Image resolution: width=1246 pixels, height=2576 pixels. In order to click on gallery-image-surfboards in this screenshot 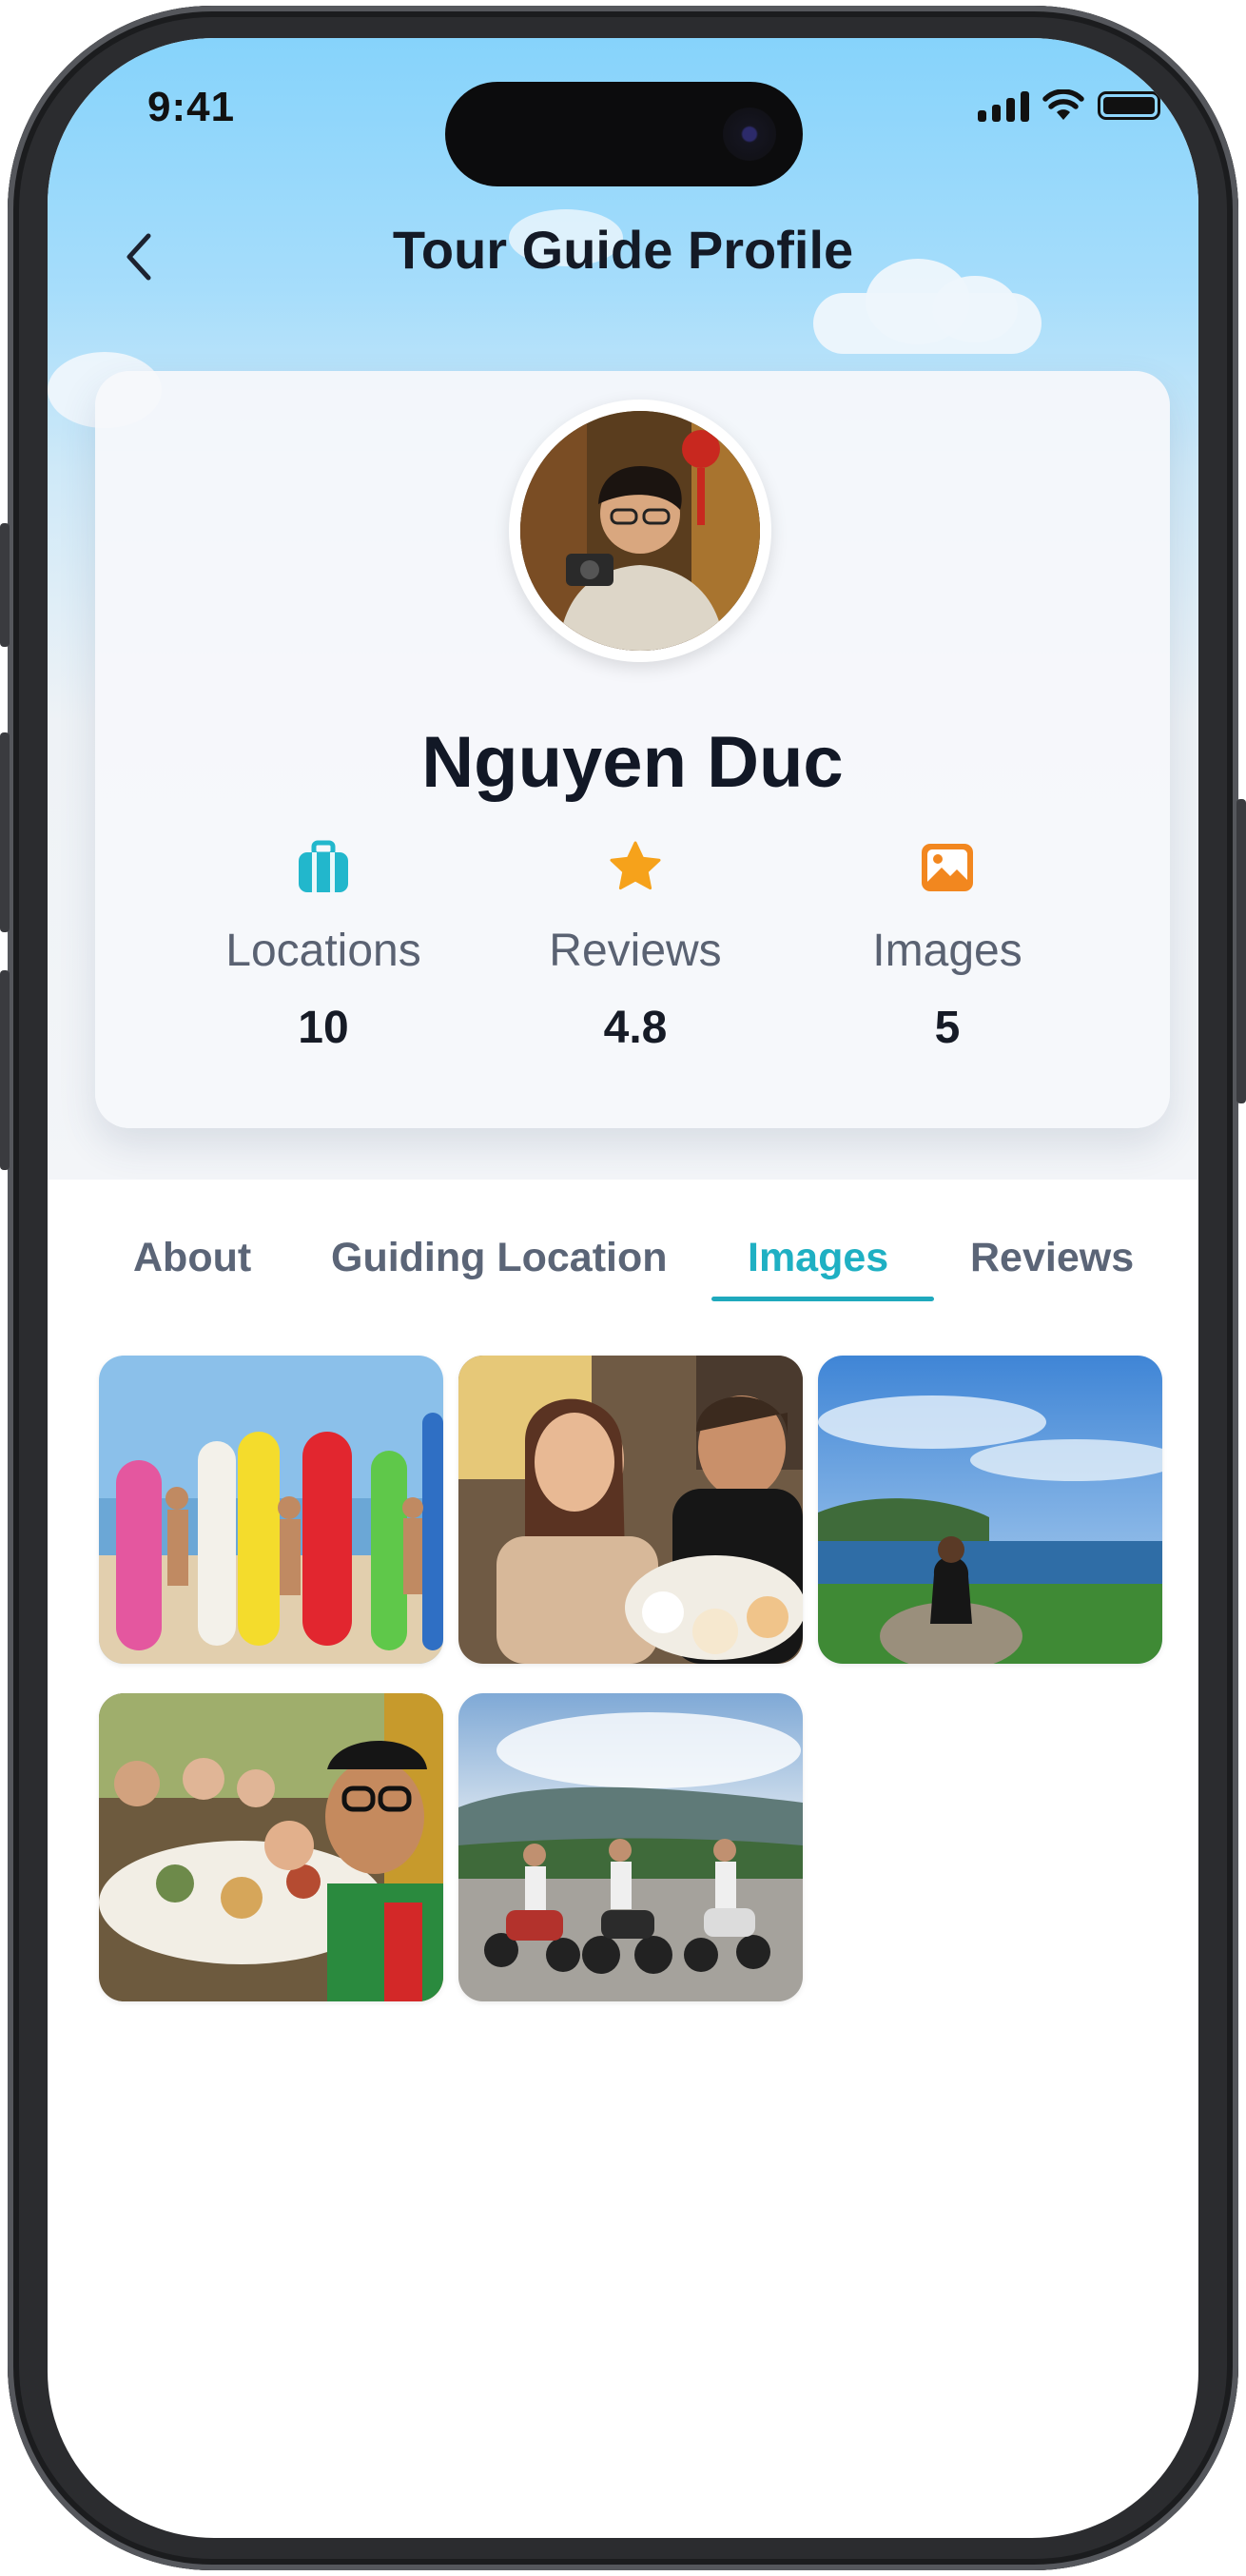, I will do `click(271, 1510)`.